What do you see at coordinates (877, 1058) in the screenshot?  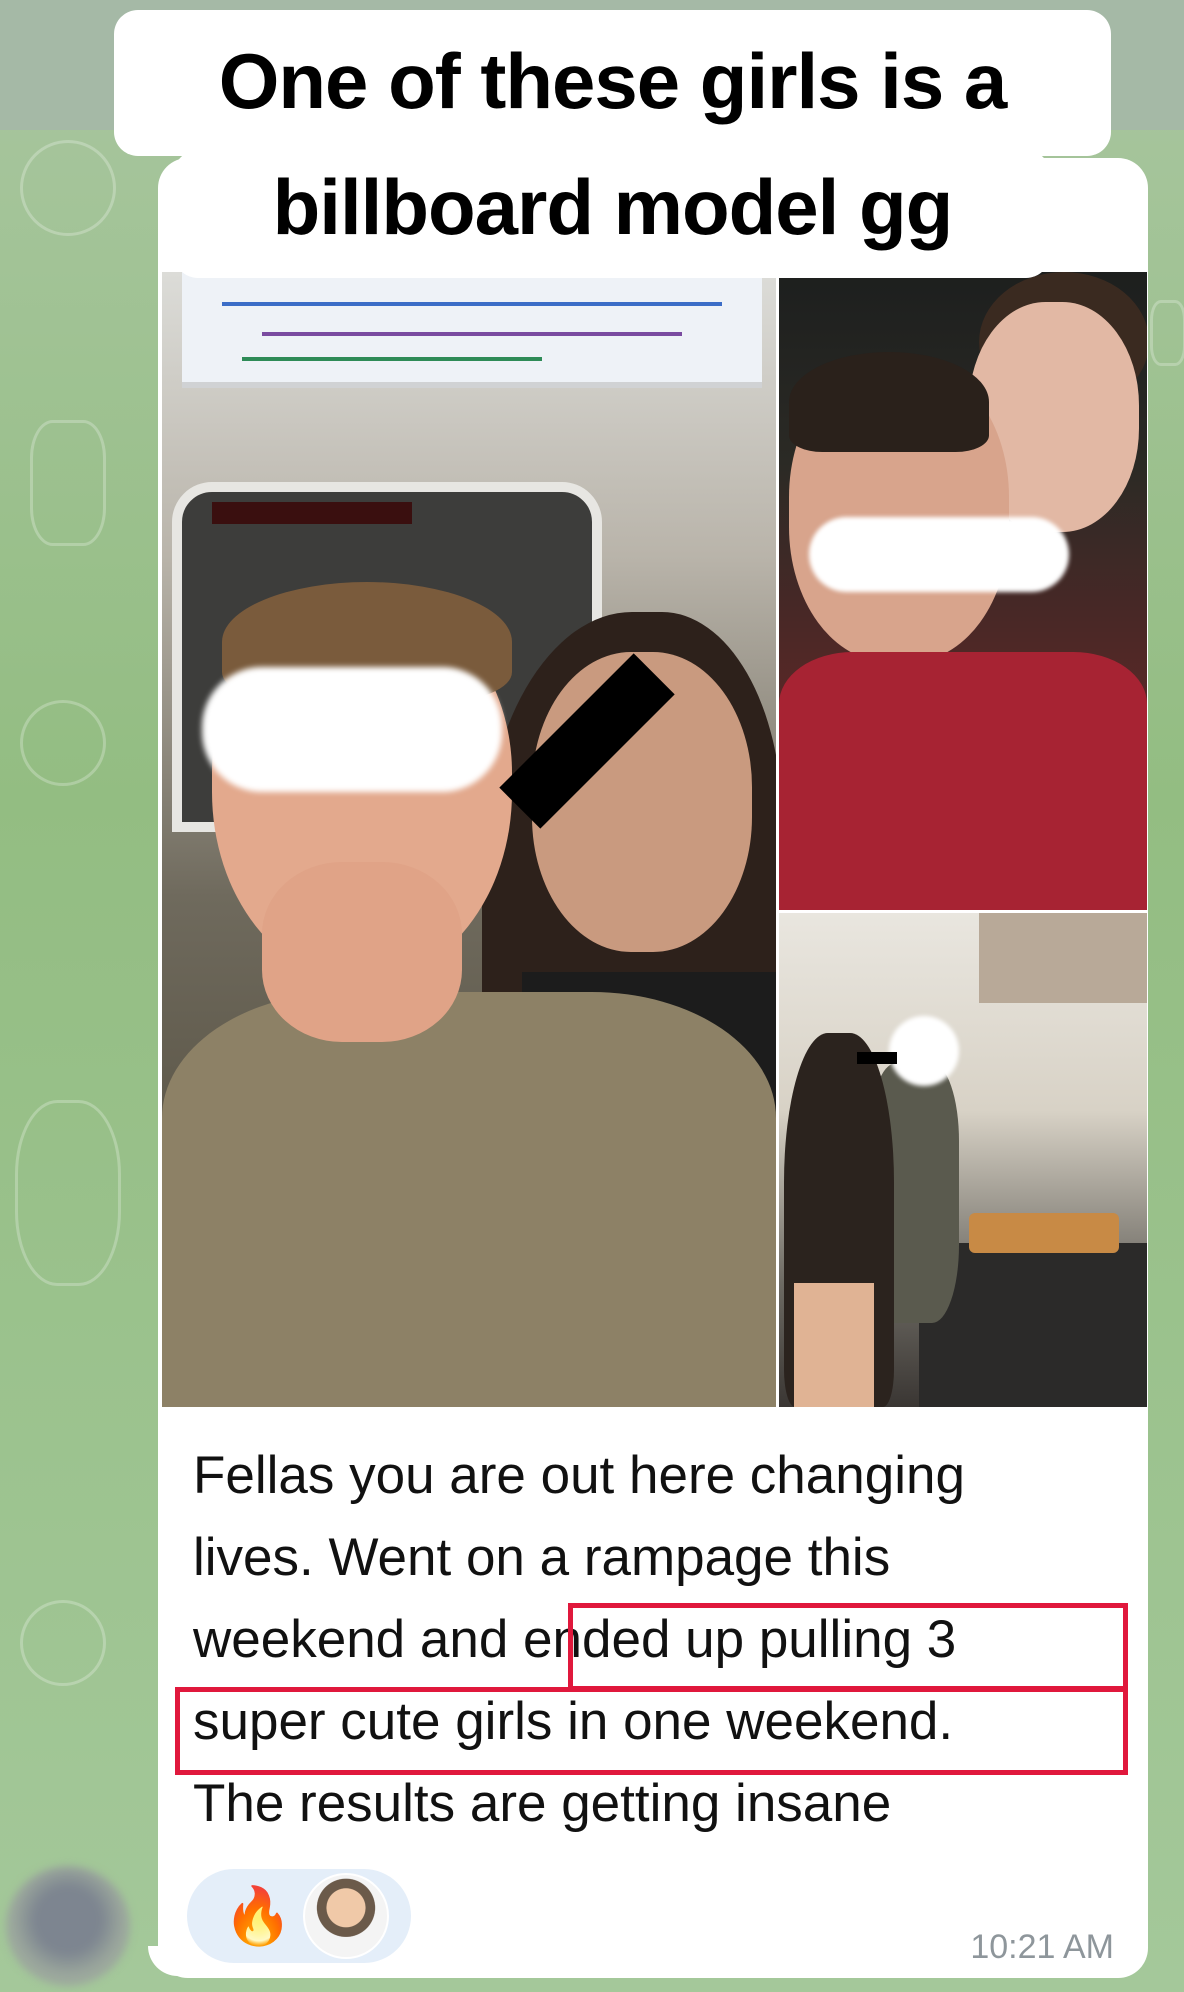 I see `face-censor-bar` at bounding box center [877, 1058].